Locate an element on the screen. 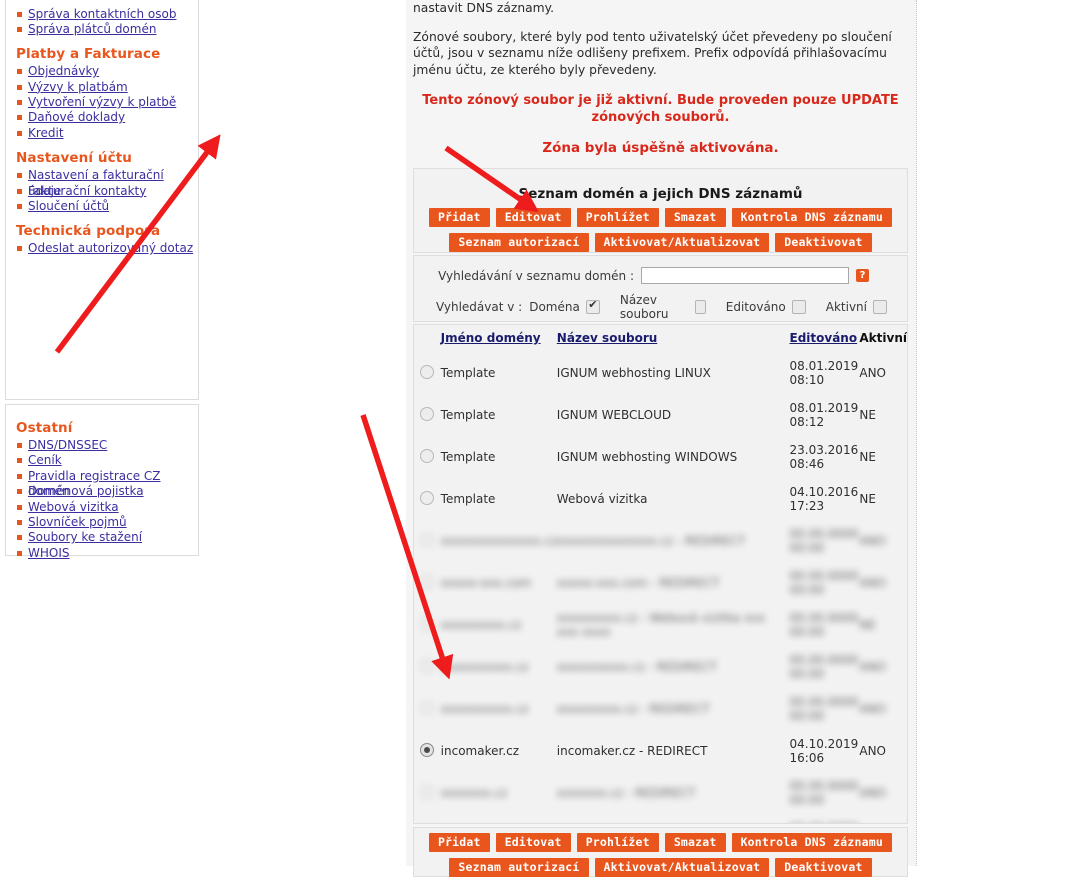 This screenshot has width=1086, height=877. sidebar-item: Objednávky is located at coordinates (102, 71).